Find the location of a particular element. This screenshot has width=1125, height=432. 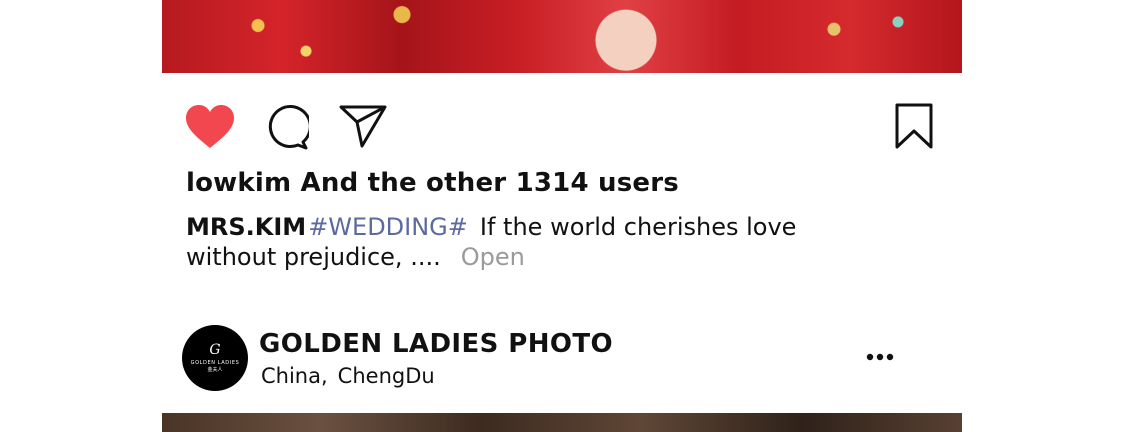

account-name: GOLDEN LADIES PHOTO is located at coordinates (436, 344).